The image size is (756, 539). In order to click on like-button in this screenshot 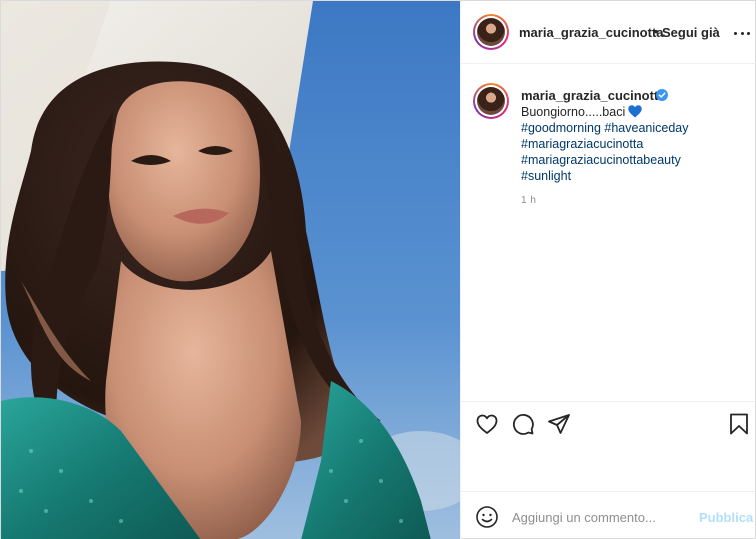, I will do `click(487, 424)`.